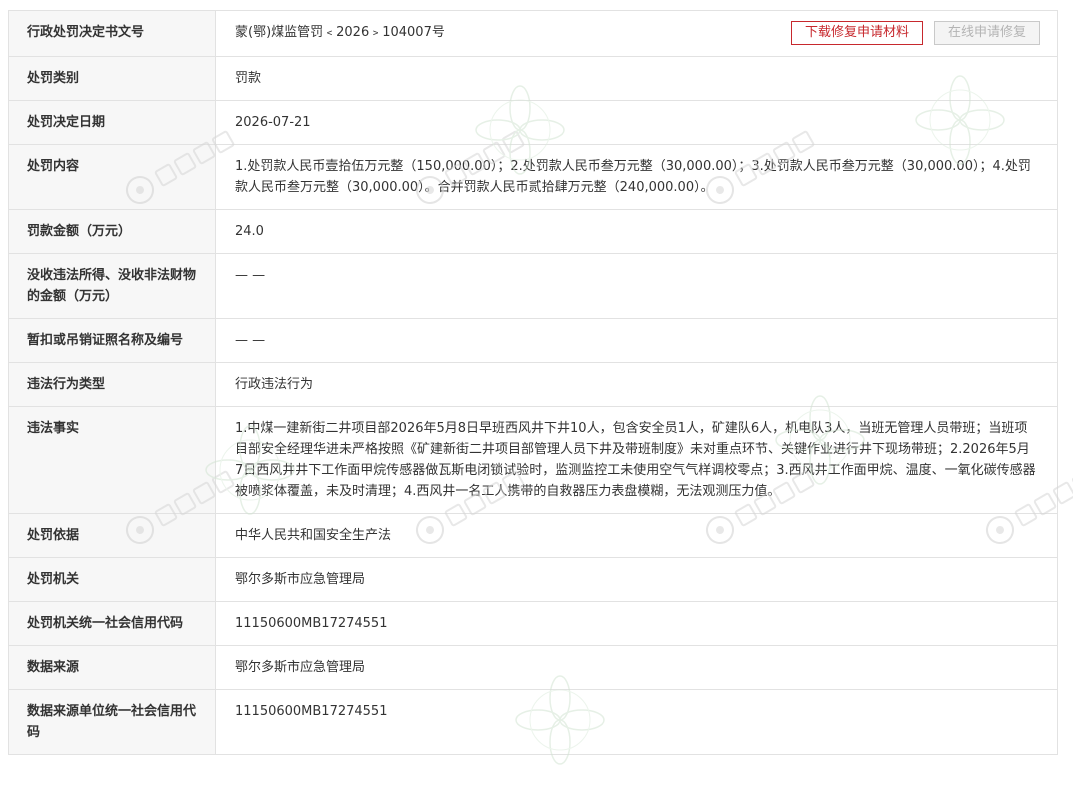  I want to click on label-legal-basis: 处罚依据, so click(112, 535).